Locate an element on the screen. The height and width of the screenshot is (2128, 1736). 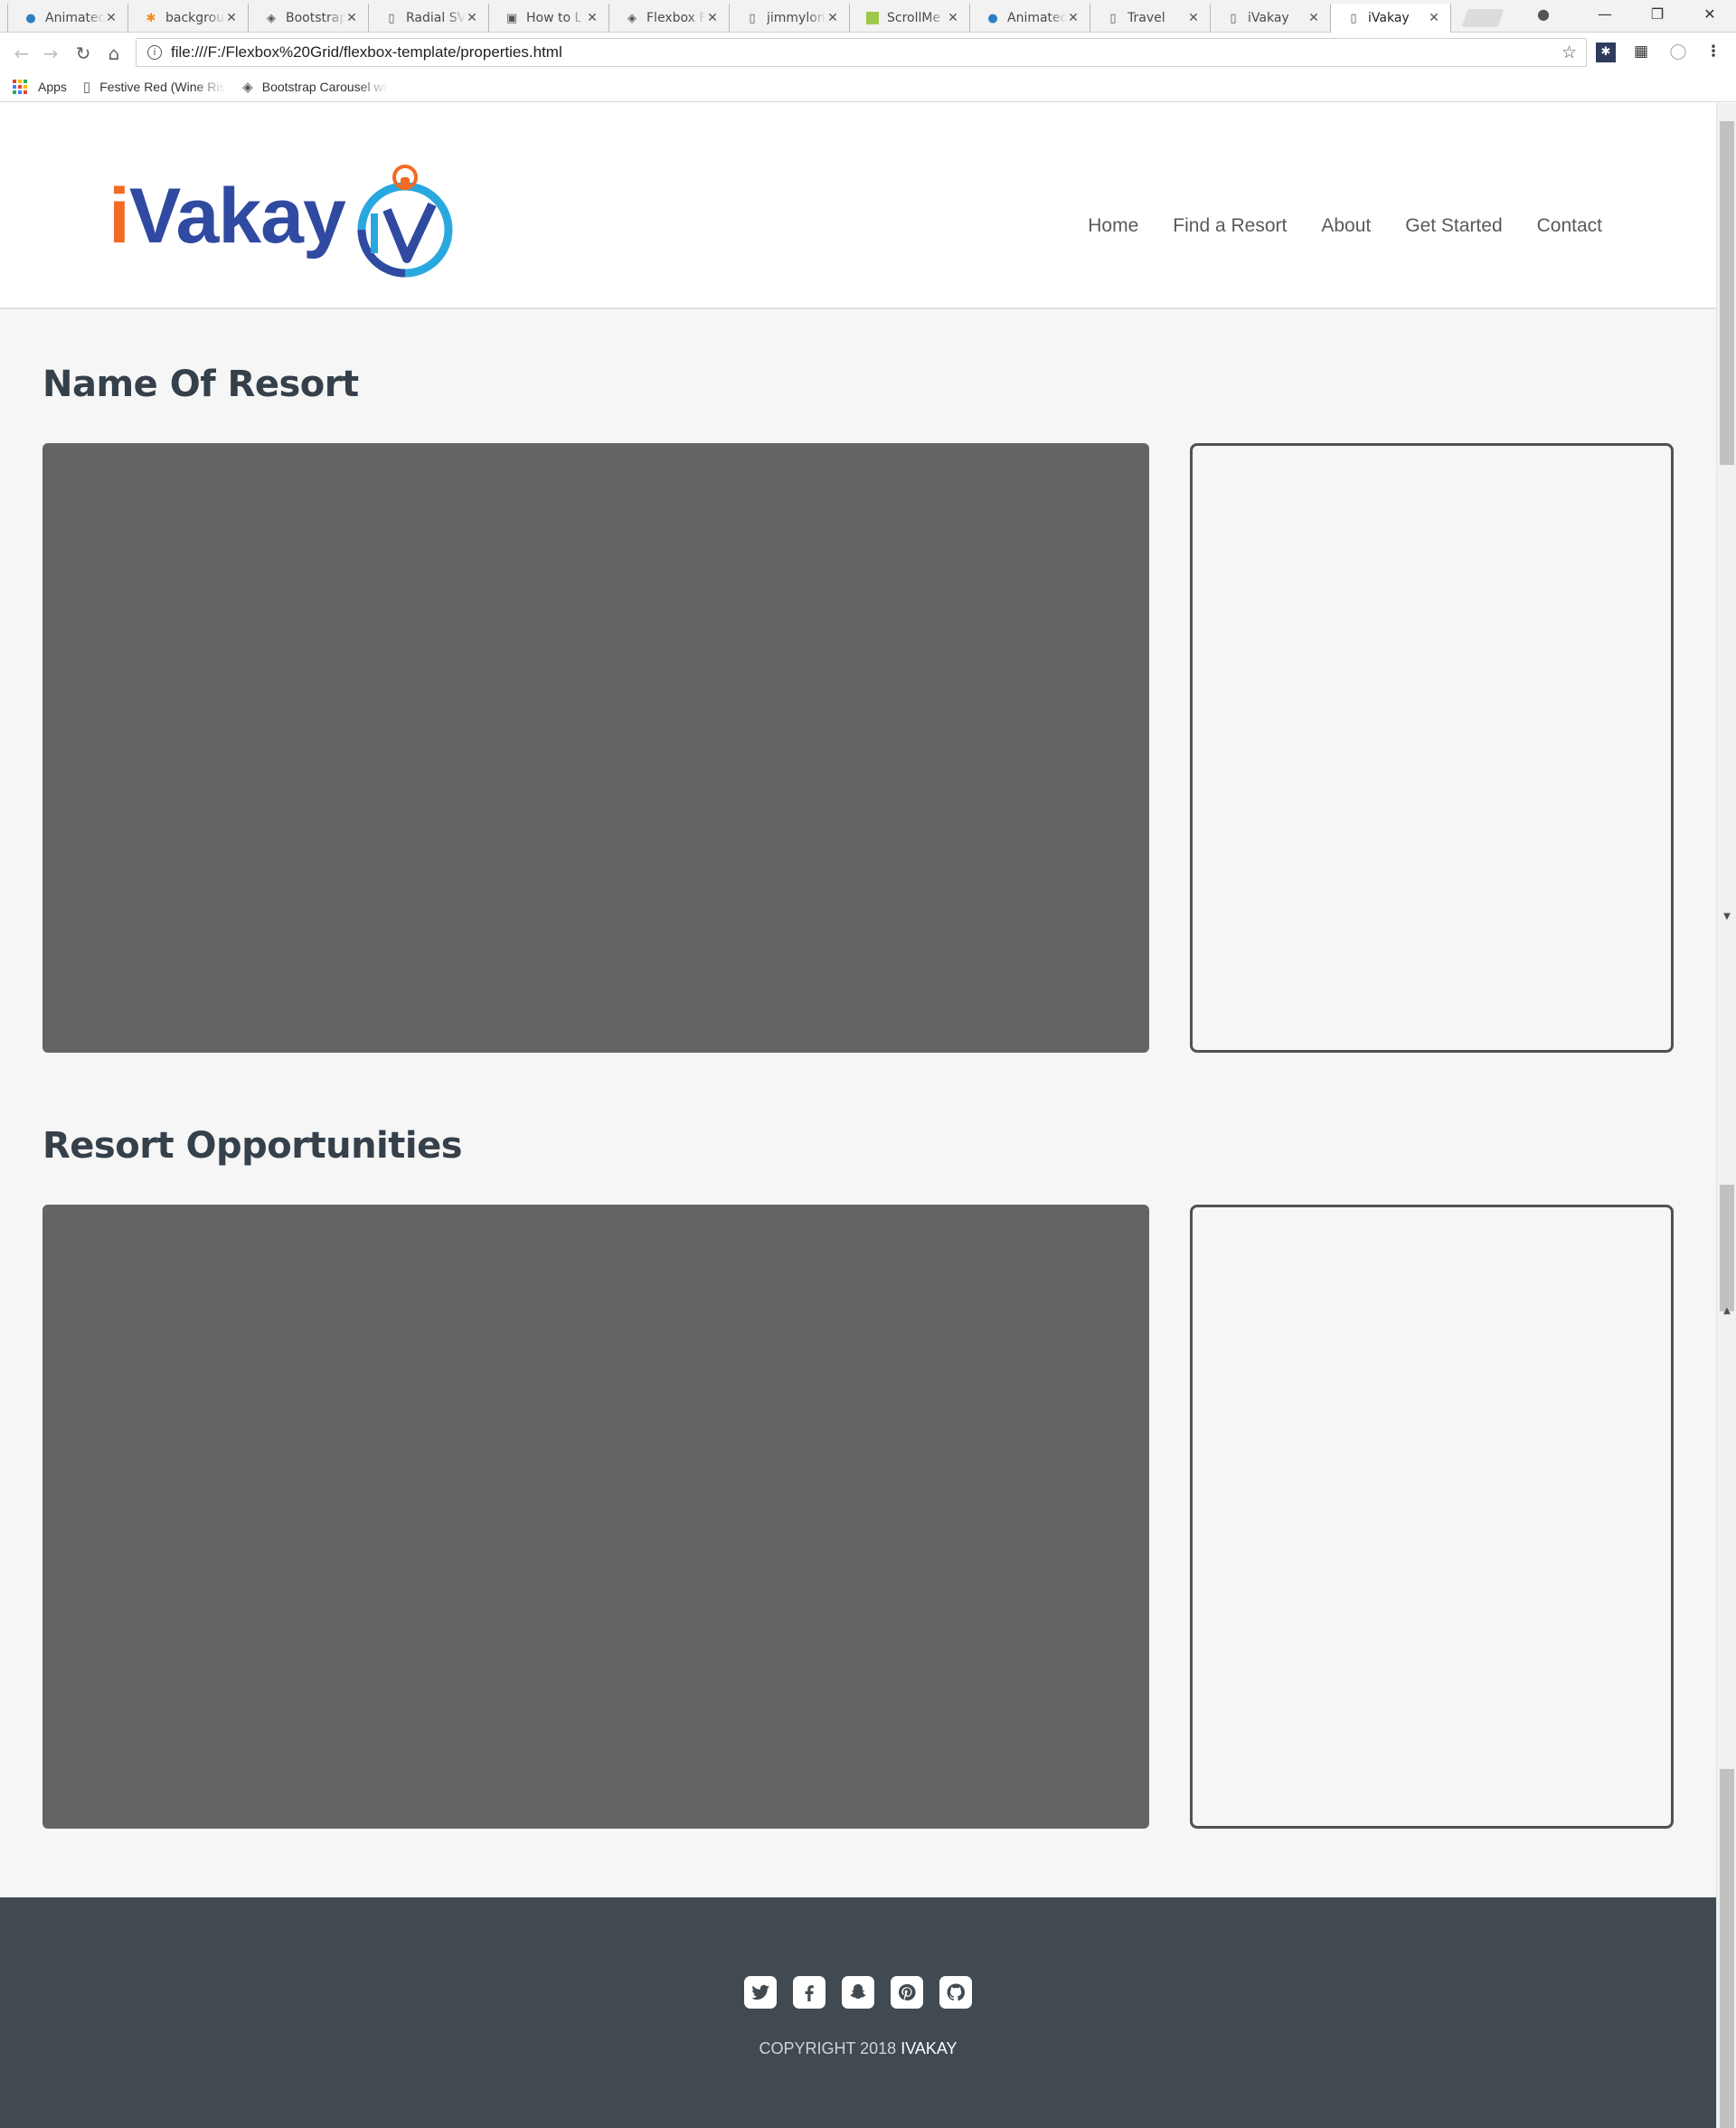
green-square-icon is located at coordinates (873, 18).